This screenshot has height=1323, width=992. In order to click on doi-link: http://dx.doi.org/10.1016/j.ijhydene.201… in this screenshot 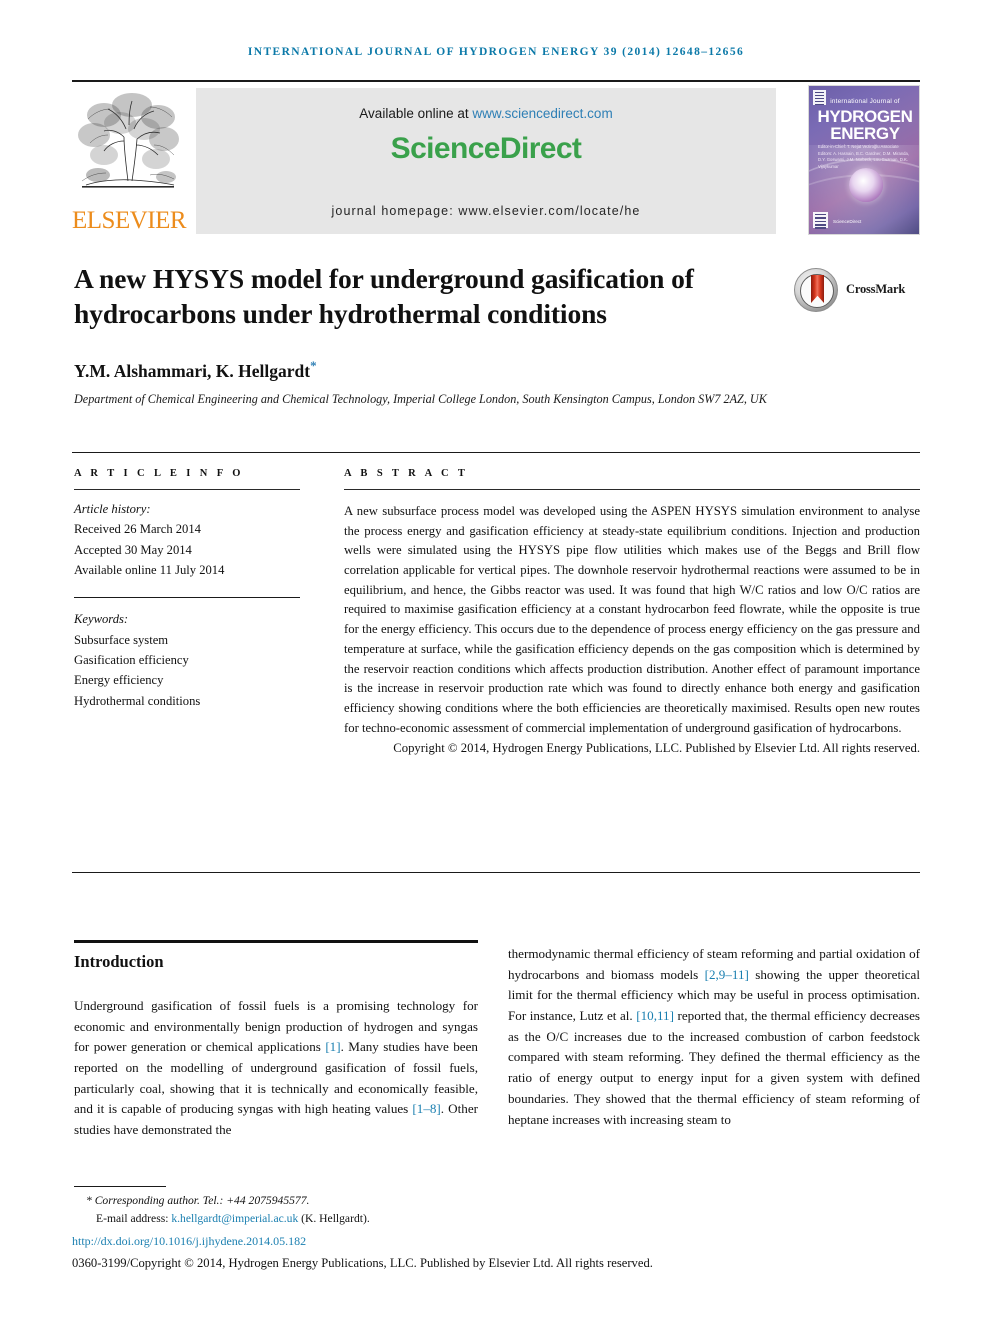, I will do `click(189, 1241)`.